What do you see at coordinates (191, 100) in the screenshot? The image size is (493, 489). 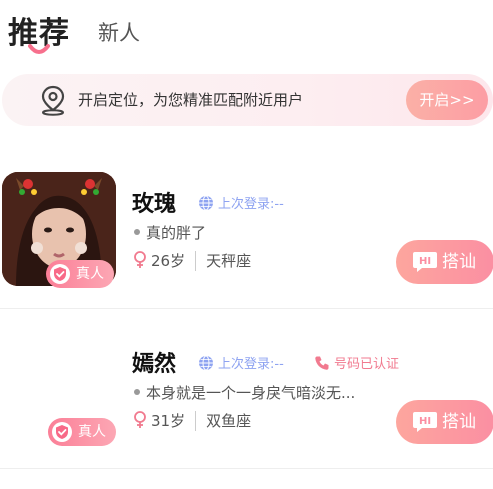 I see `location-prompt-text: 开启定位，为您精准匹配附近用户` at bounding box center [191, 100].